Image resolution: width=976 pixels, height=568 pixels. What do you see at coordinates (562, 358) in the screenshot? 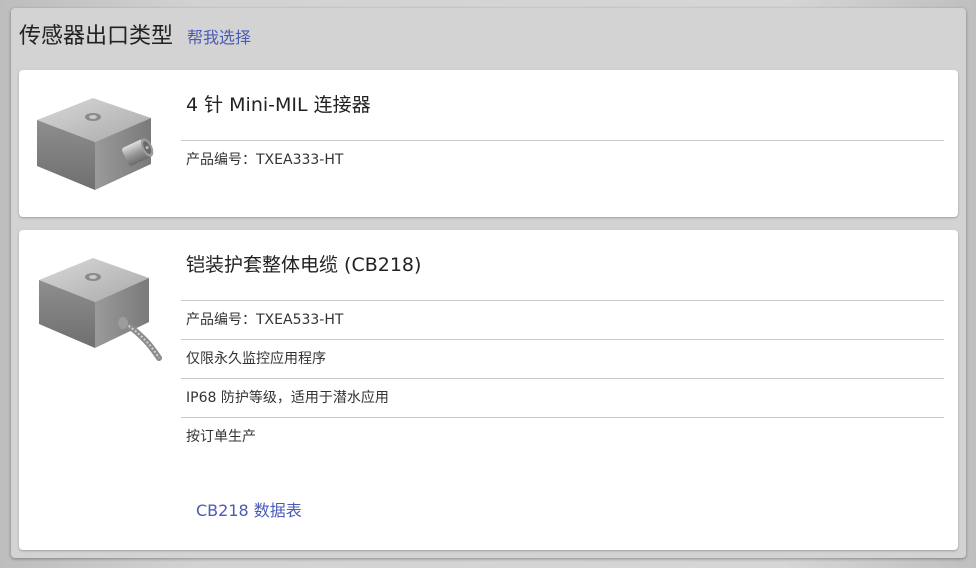
I see `product-detail-permanent-monitoring: 仅限永久监控应用程序` at bounding box center [562, 358].